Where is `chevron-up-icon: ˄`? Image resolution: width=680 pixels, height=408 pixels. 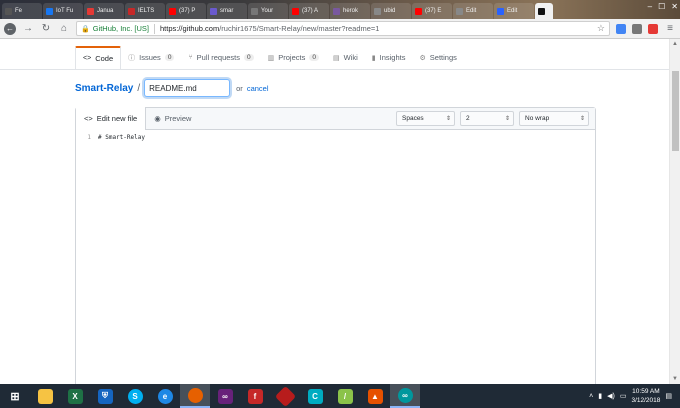 chevron-up-icon: ˄ is located at coordinates (591, 396).